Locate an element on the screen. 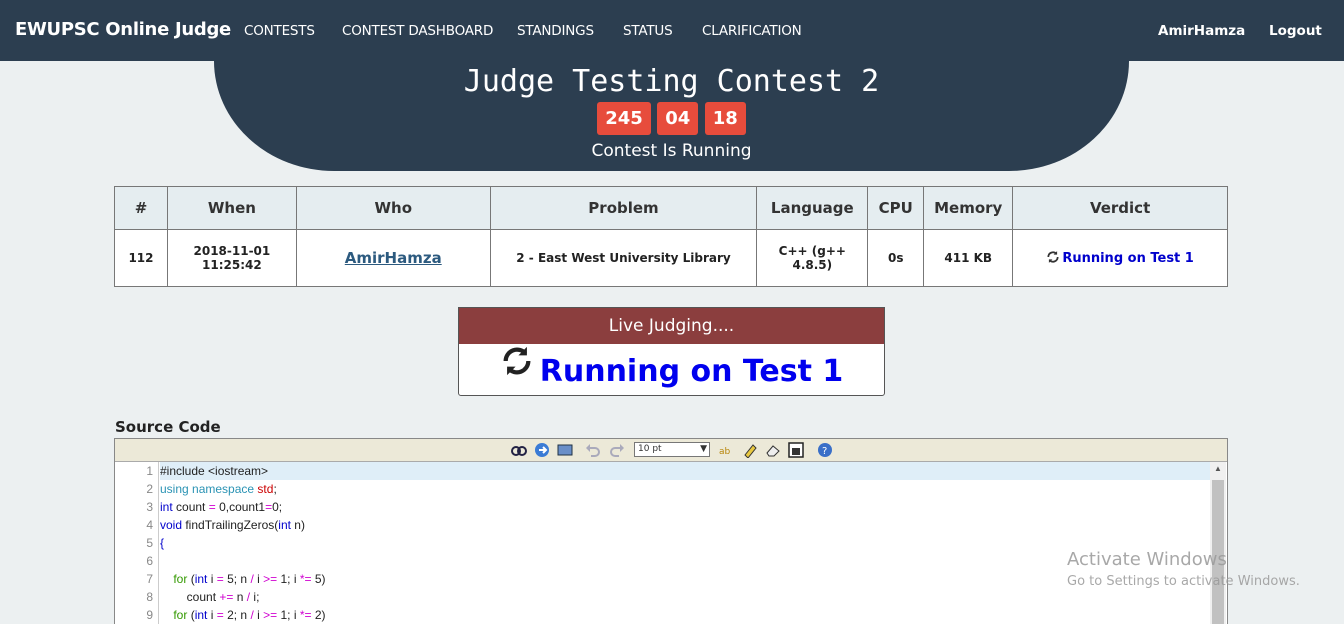 The image size is (1344, 624). svg-text: ab is located at coordinates (725, 452).